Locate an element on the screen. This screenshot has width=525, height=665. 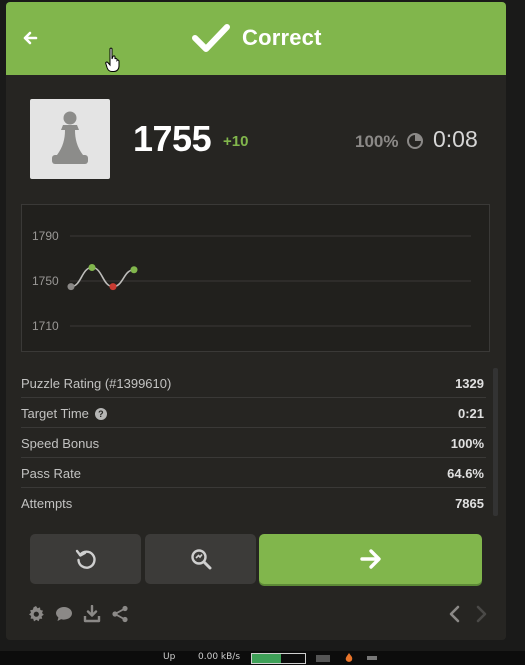
pawn-icon is located at coordinates (70, 137).